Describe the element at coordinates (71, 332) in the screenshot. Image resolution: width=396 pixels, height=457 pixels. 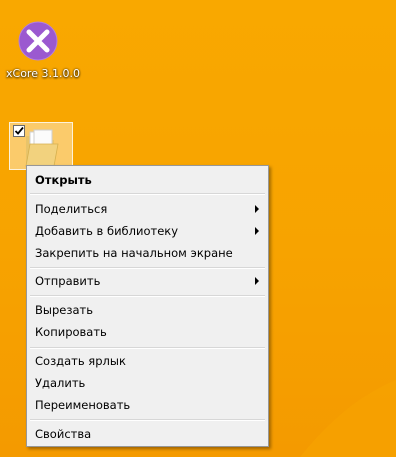
I see `menu-item-label: Копировать` at that location.